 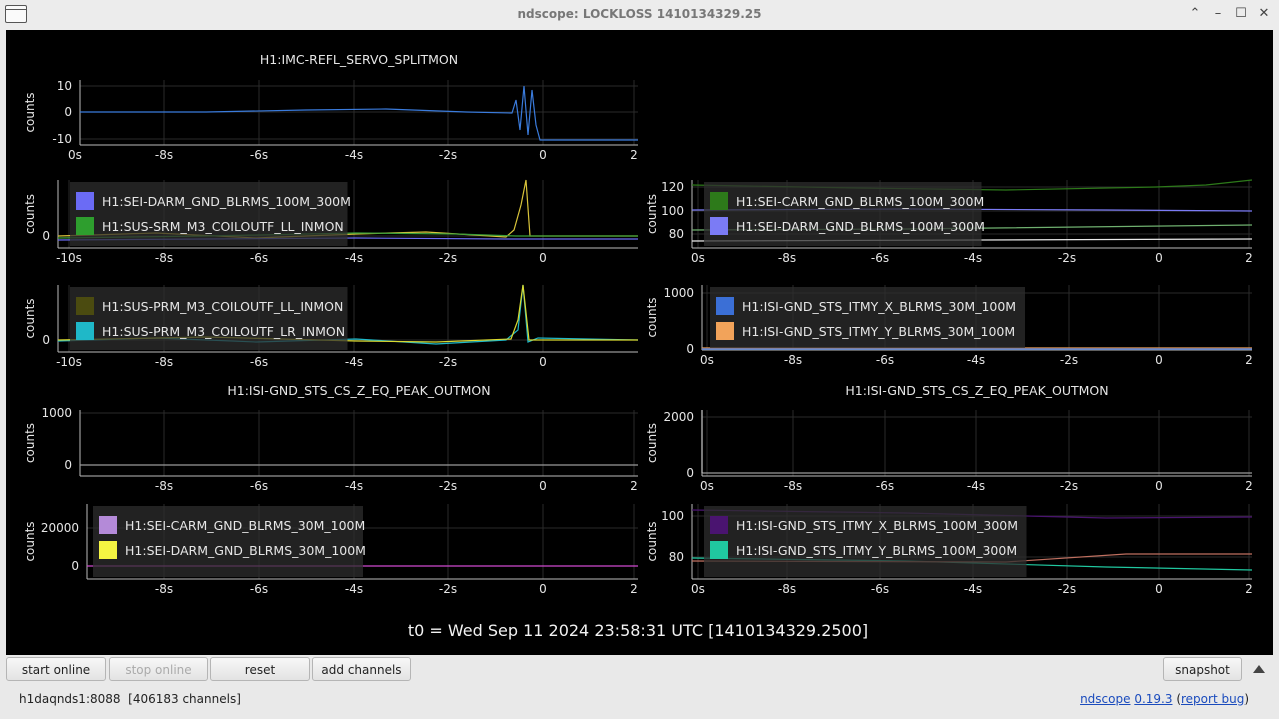 I want to click on app-link: ndscope, so click(x=1105, y=699).